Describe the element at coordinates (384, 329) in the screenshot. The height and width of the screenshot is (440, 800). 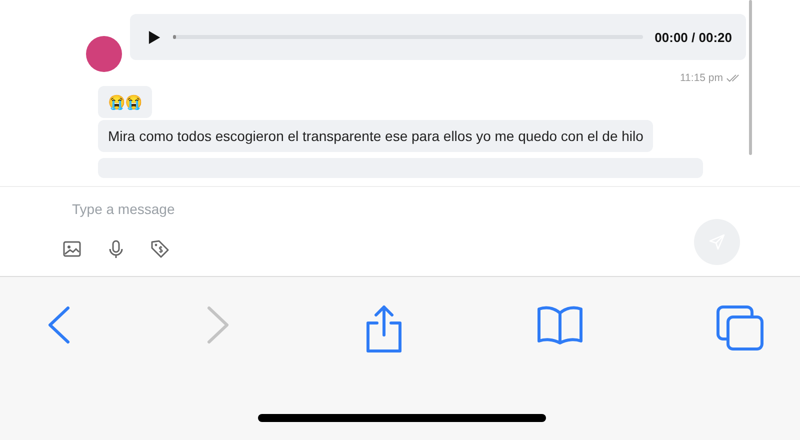
I see `share-button` at that location.